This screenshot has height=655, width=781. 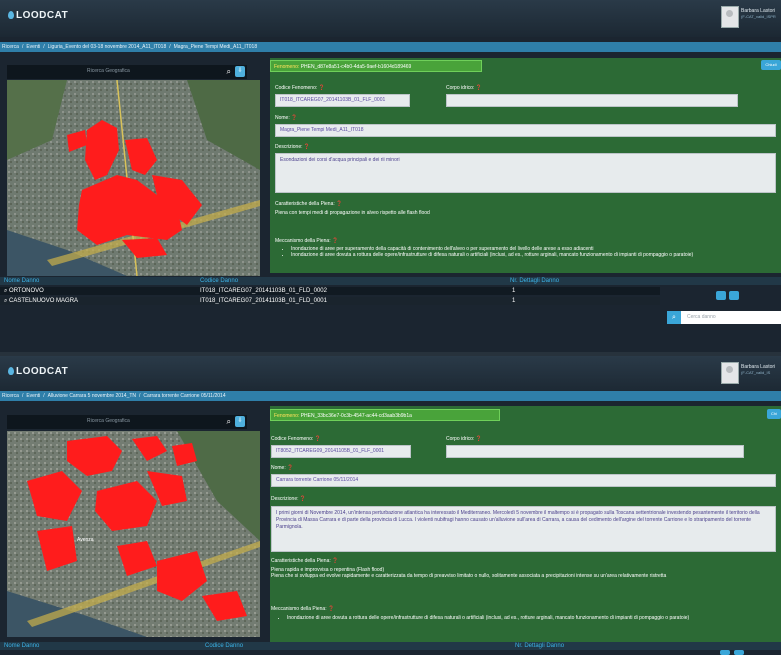 What do you see at coordinates (282, 468) in the screenshot?
I see `nome-label: Nome: ❓` at bounding box center [282, 468].